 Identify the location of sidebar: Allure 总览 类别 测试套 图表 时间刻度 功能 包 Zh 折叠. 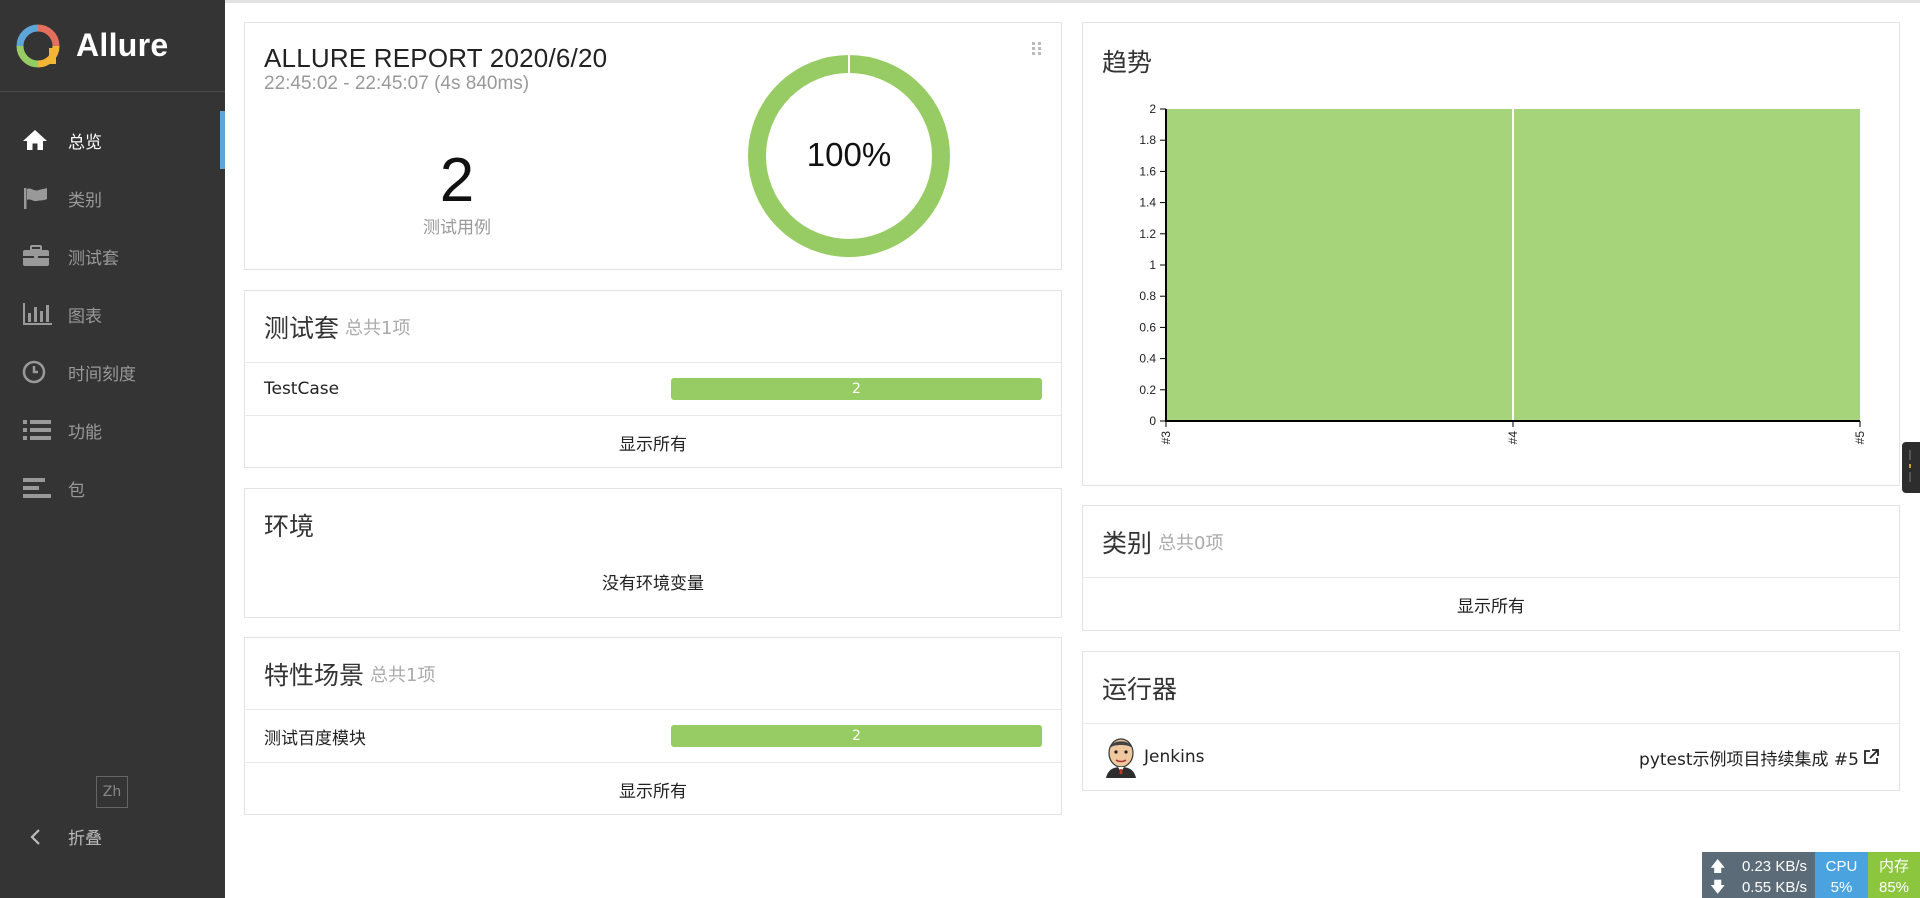
(112, 449).